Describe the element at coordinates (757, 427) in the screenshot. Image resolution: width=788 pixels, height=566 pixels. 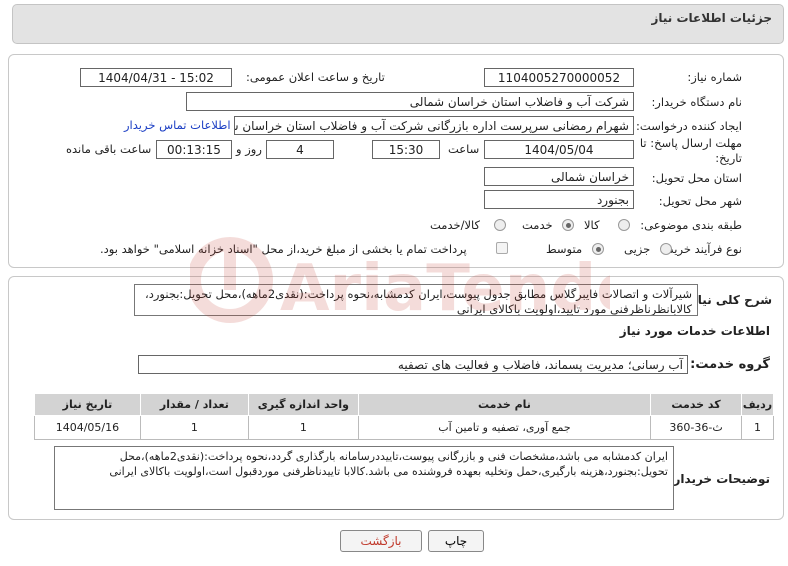
I see `cell-row: 1` at that location.